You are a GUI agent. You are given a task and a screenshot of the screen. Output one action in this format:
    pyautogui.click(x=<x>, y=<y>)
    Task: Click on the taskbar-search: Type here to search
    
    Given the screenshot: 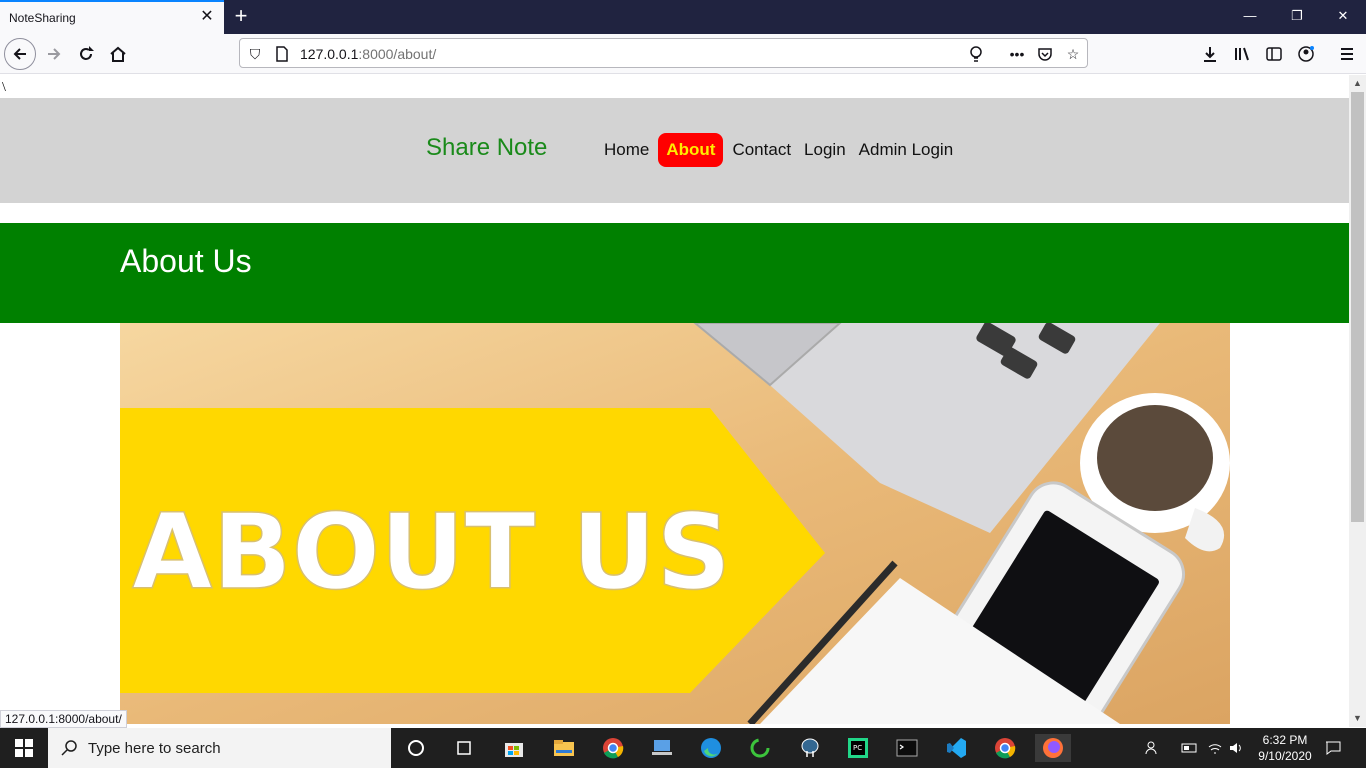 What is the action you would take?
    pyautogui.click(x=219, y=748)
    